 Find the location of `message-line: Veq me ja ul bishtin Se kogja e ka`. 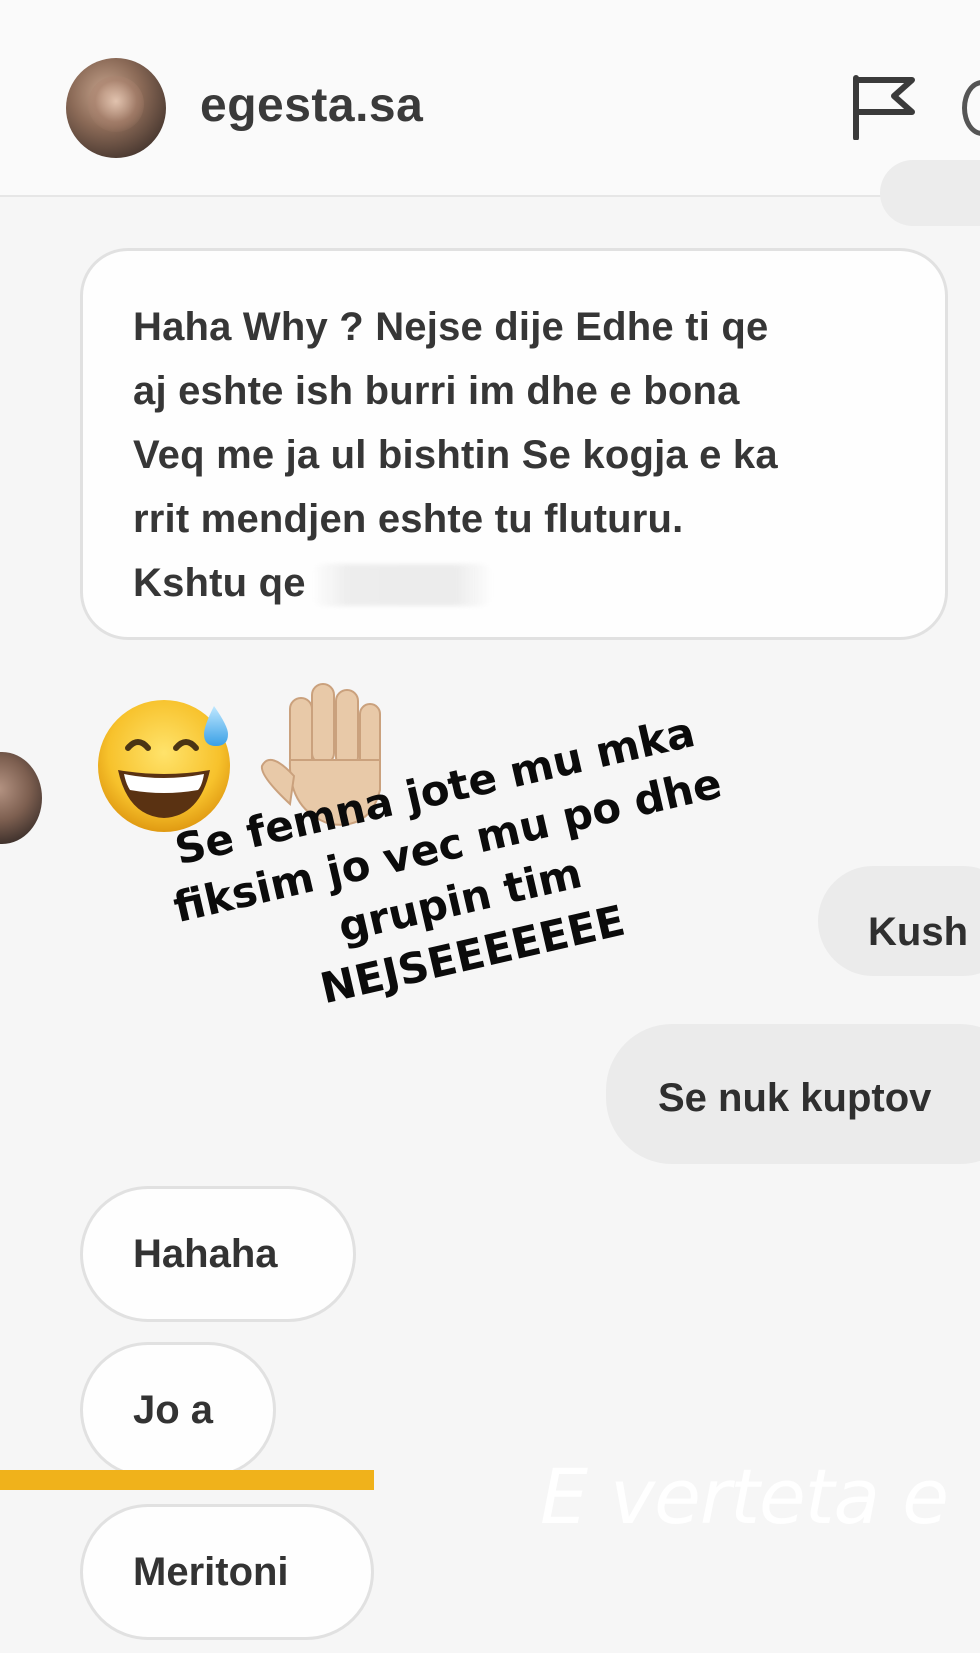

message-line: Veq me ja ul bishtin Se kogja e ka is located at coordinates (455, 455).